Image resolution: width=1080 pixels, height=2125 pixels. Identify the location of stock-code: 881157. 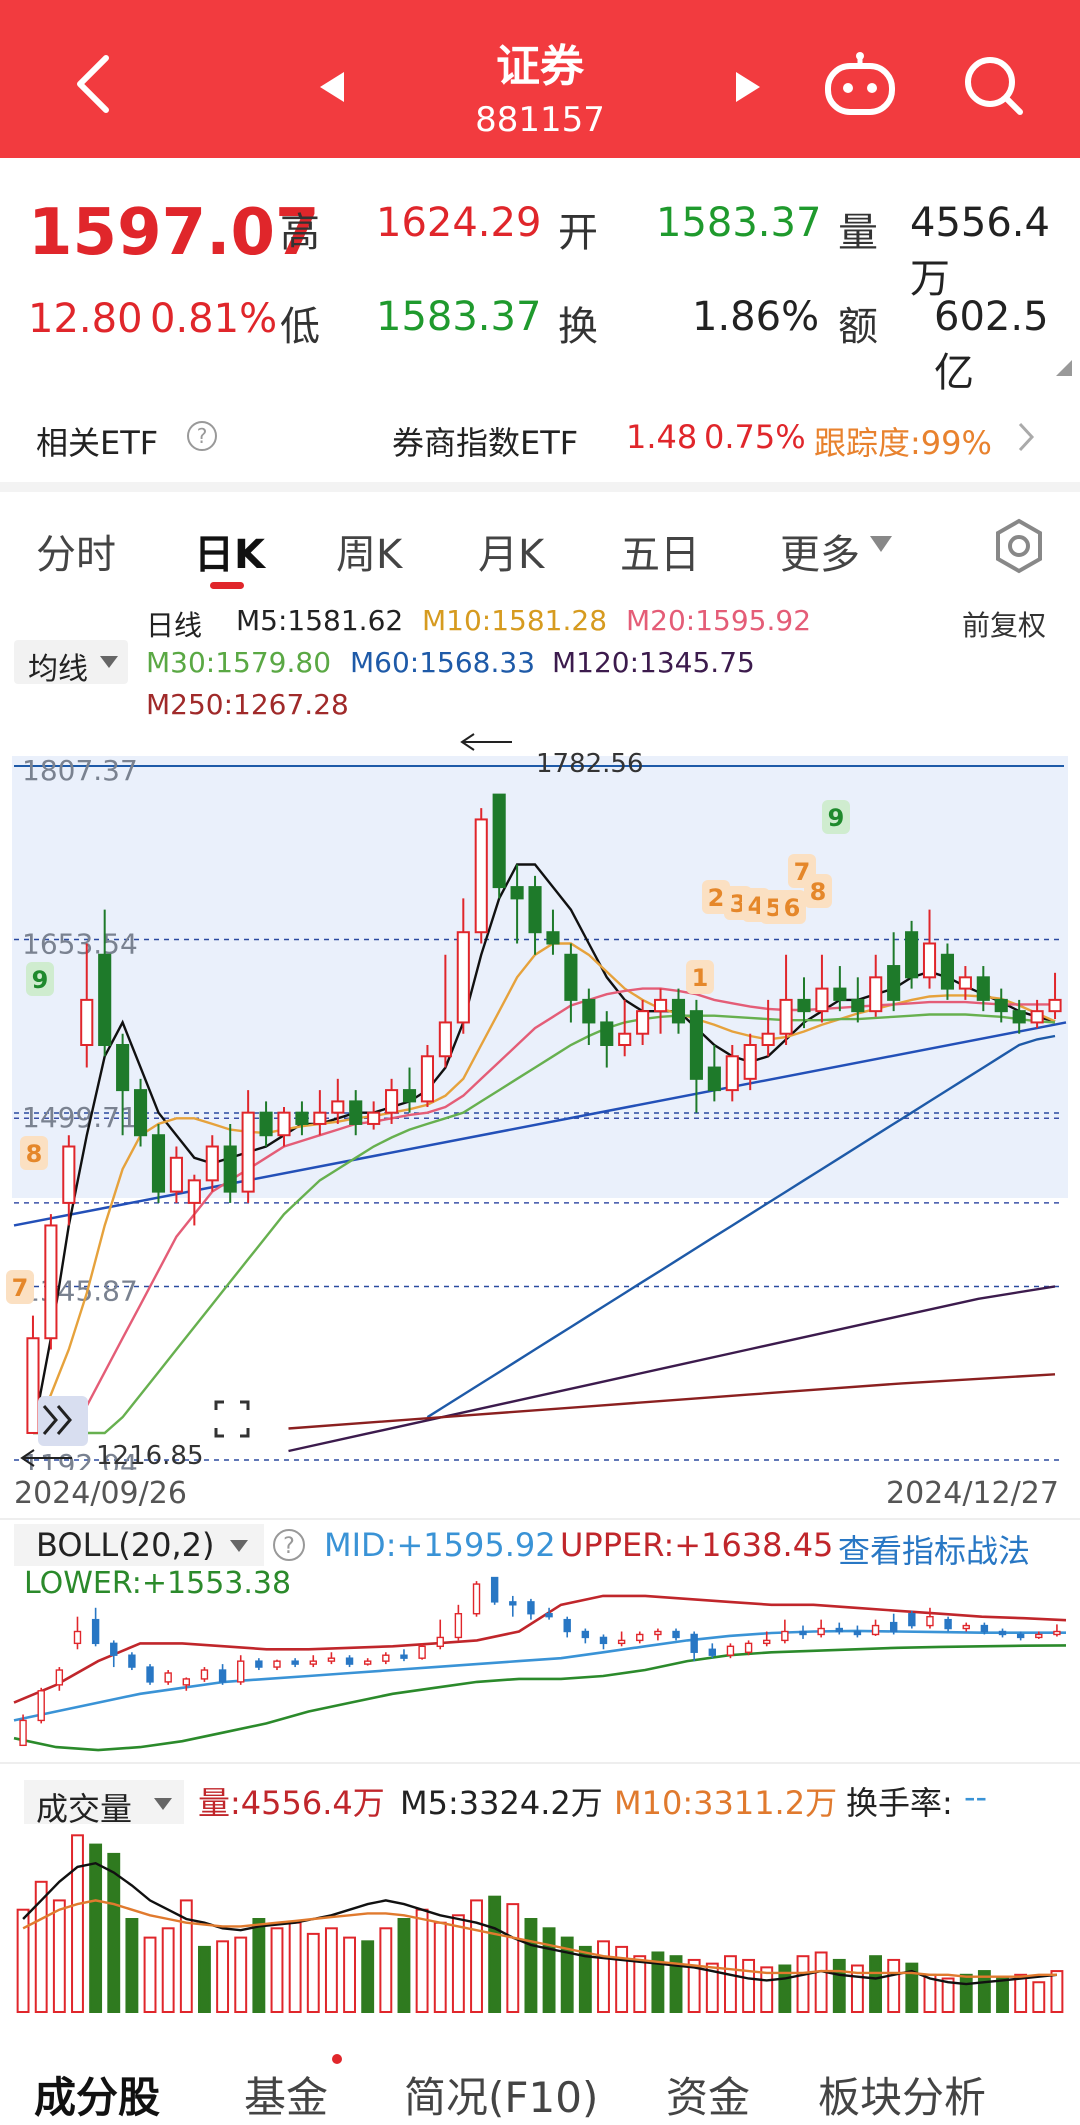
(540, 120).